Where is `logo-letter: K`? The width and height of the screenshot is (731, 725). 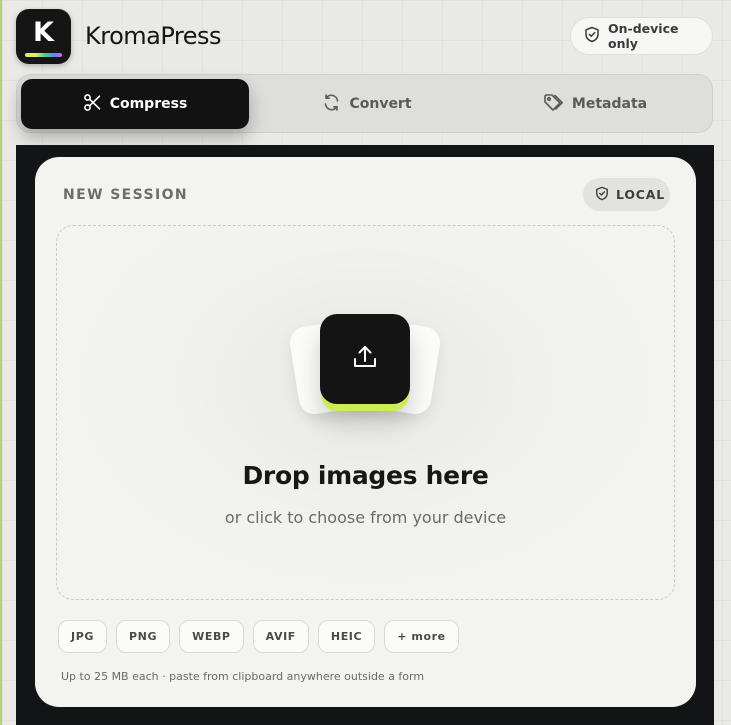 logo-letter: K is located at coordinates (43, 32).